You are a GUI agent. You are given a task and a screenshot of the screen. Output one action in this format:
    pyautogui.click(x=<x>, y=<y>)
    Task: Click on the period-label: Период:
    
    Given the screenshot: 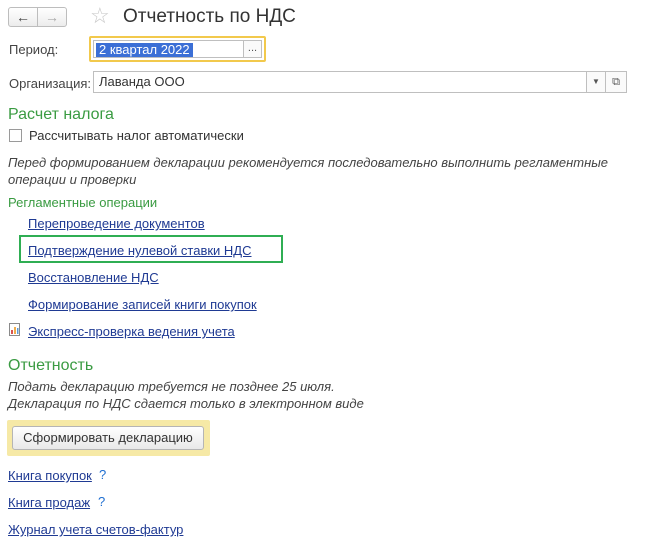 What is the action you would take?
    pyautogui.click(x=34, y=49)
    